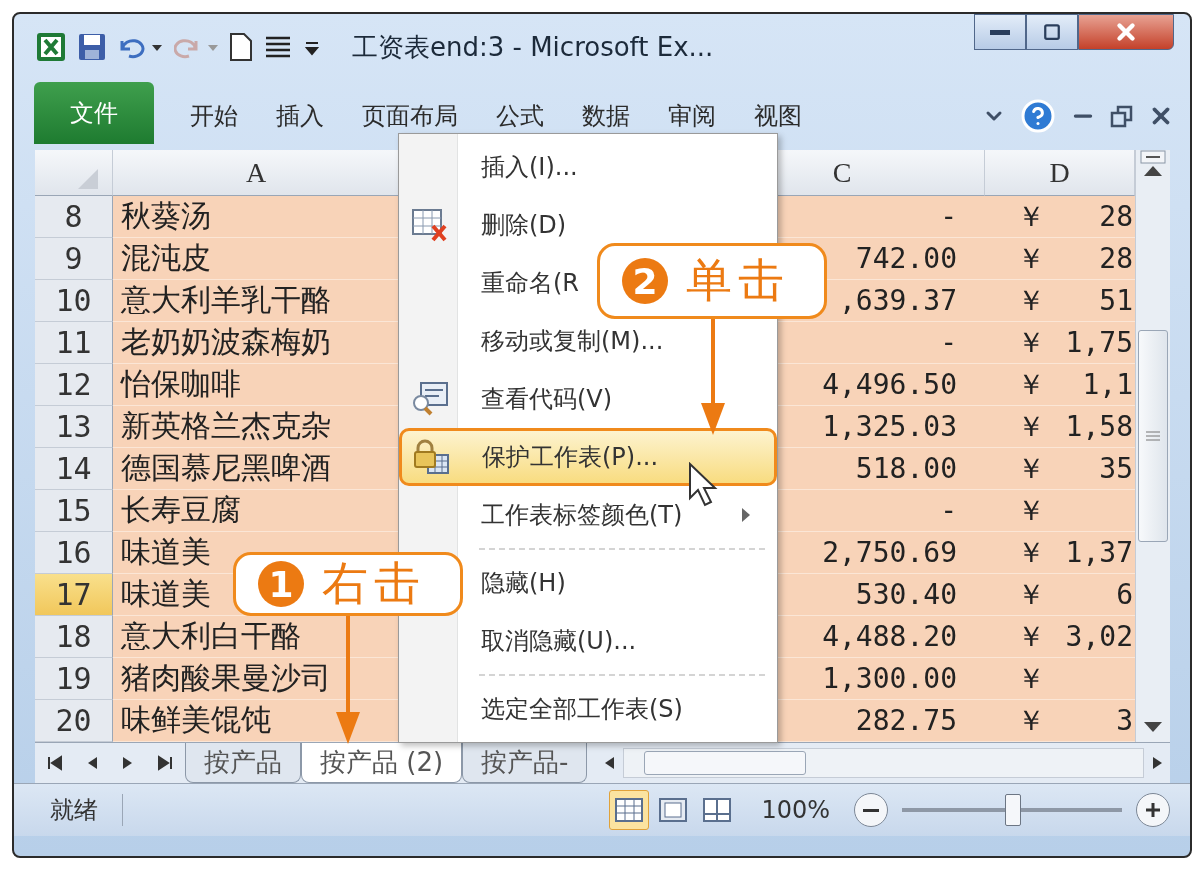 The image size is (1204, 869). I want to click on table-cell: 混沌皮, so click(256, 259).